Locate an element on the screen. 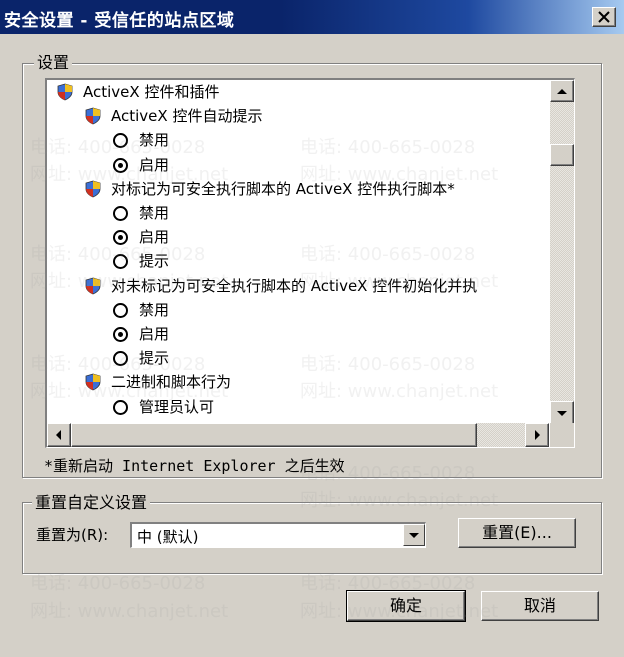 The height and width of the screenshot is (657, 624). scroll-right-button is located at coordinates (537, 435).